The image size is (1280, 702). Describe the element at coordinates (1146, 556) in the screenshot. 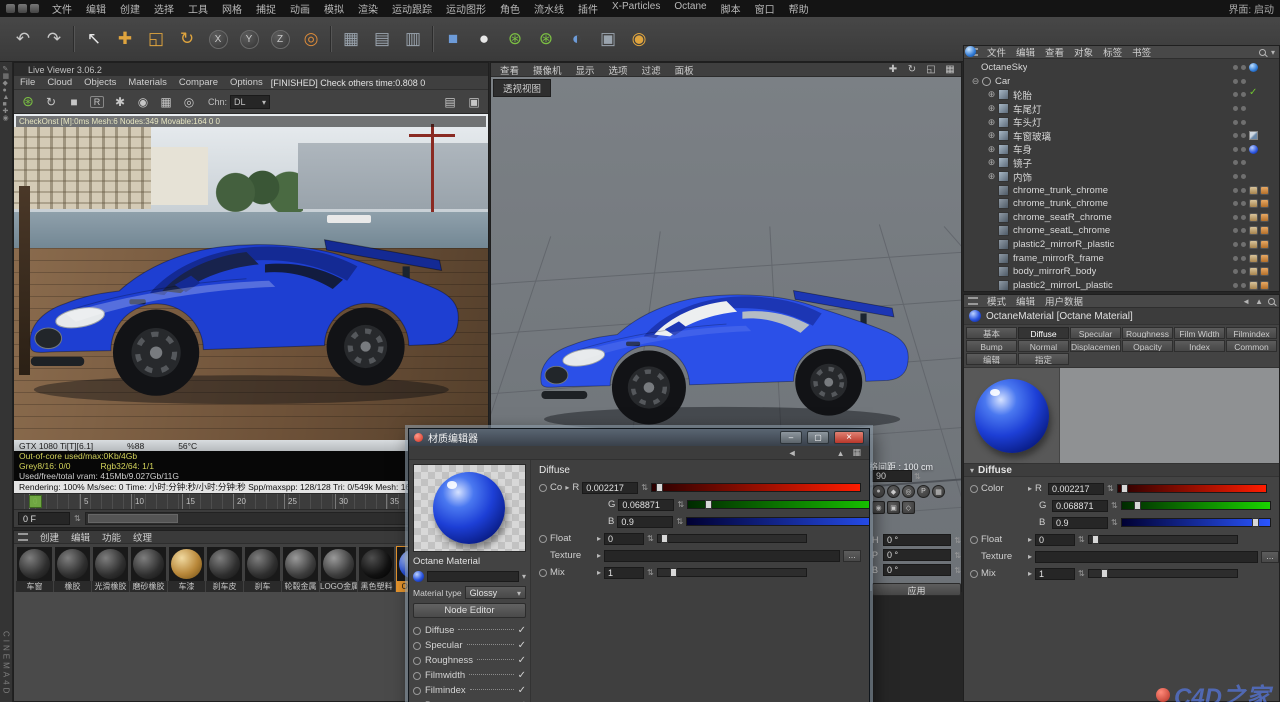

I see `texture-field` at that location.